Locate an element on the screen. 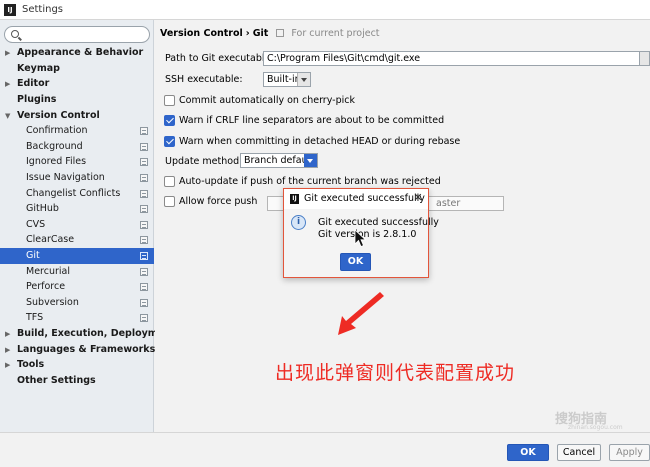 This screenshot has width=650, height=467. sidebar-item-ignored-files: Ignored Files is located at coordinates (77, 162).